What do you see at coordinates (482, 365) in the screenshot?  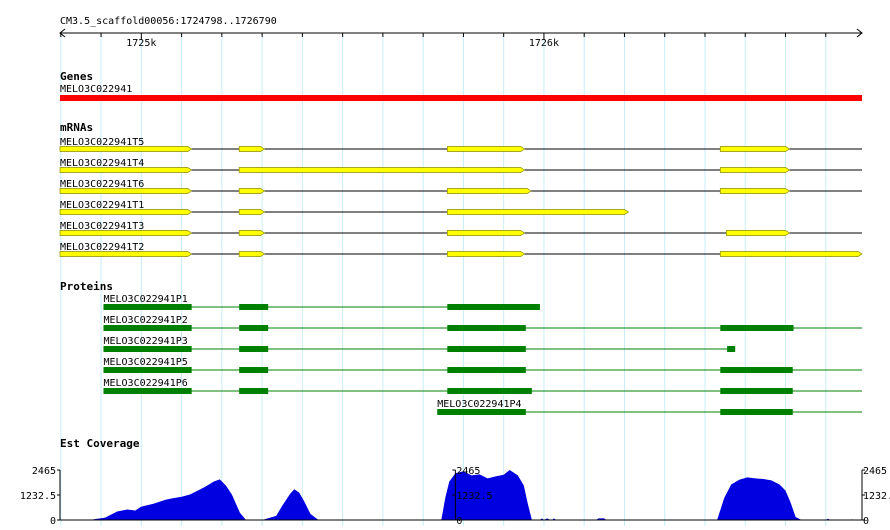 I see `protein-row: MELO3C022941P5` at bounding box center [482, 365].